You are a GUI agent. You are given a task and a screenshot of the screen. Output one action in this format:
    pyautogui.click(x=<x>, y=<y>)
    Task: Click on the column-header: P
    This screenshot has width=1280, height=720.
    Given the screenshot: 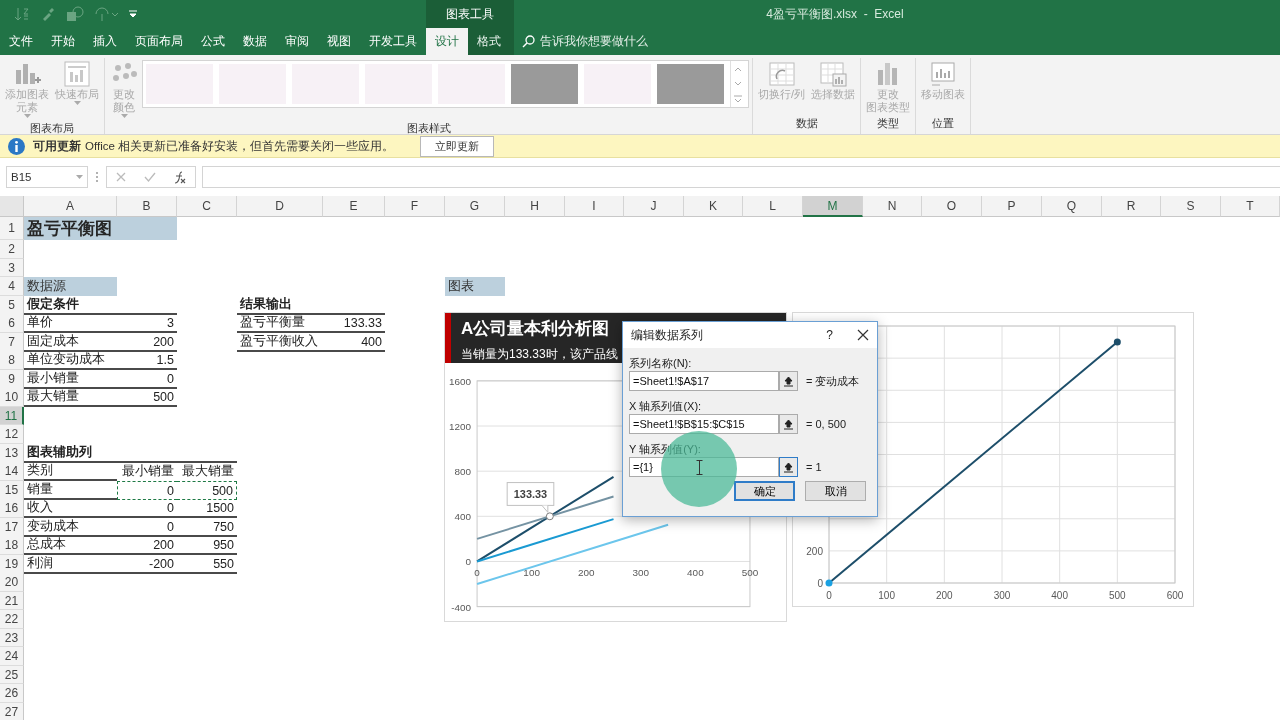 What is the action you would take?
    pyautogui.click(x=1012, y=206)
    